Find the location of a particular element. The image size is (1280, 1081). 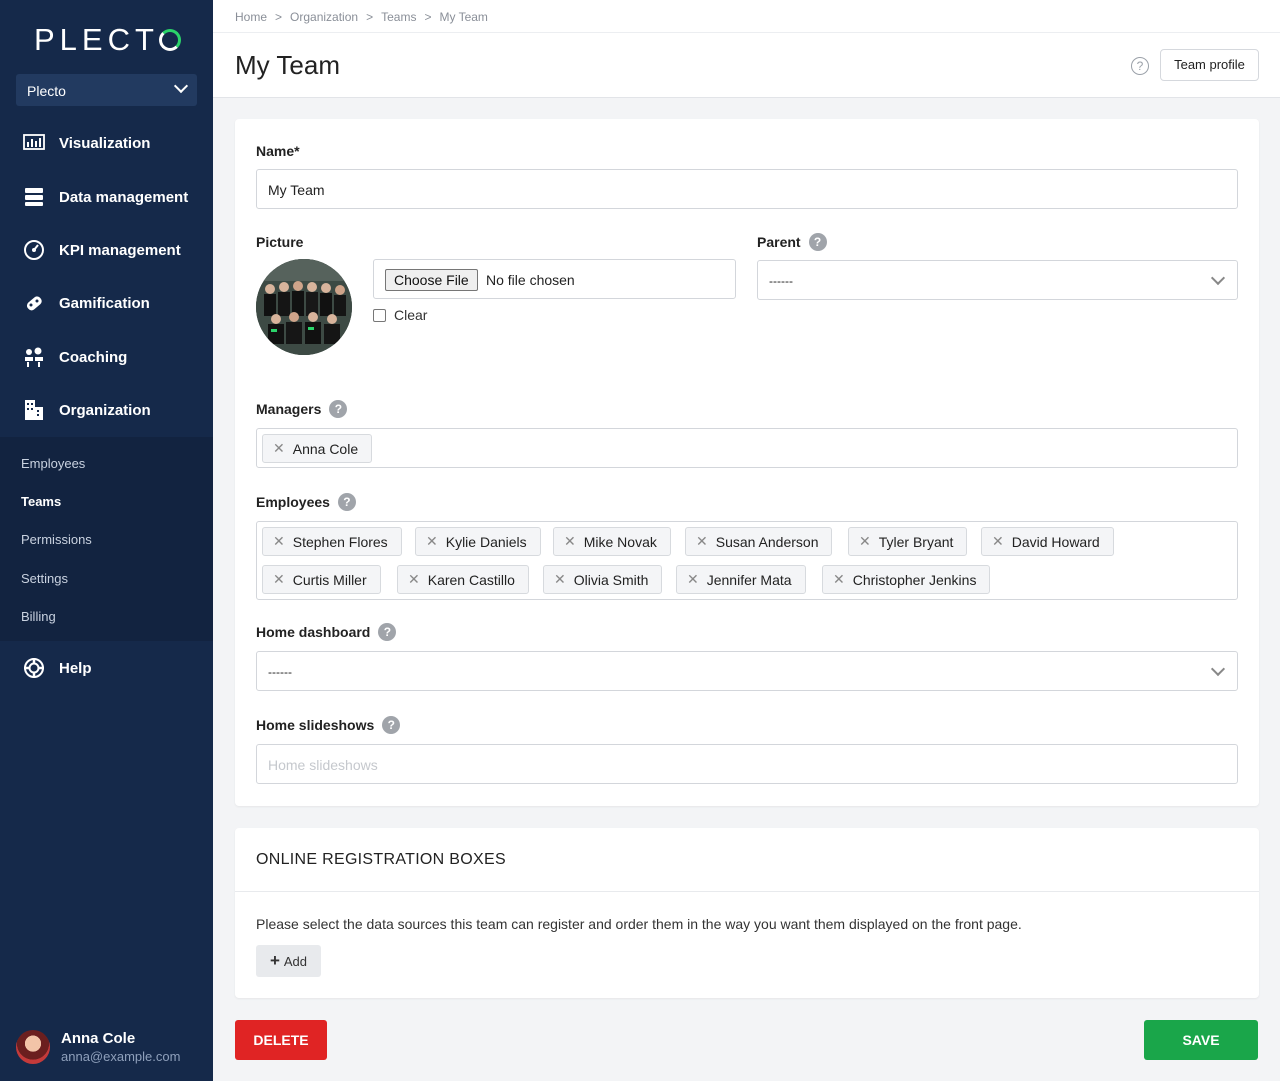

employee-tag: ✕ Kylie Daniels is located at coordinates (478, 541).